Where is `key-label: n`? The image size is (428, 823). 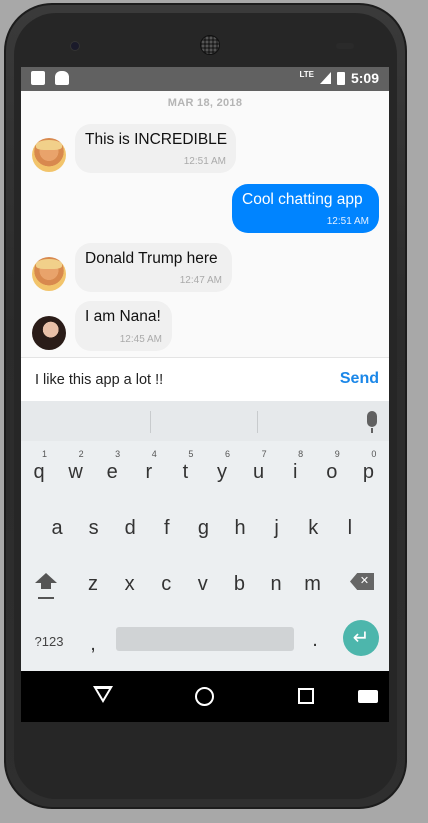
key-label: n is located at coordinates (276, 584).